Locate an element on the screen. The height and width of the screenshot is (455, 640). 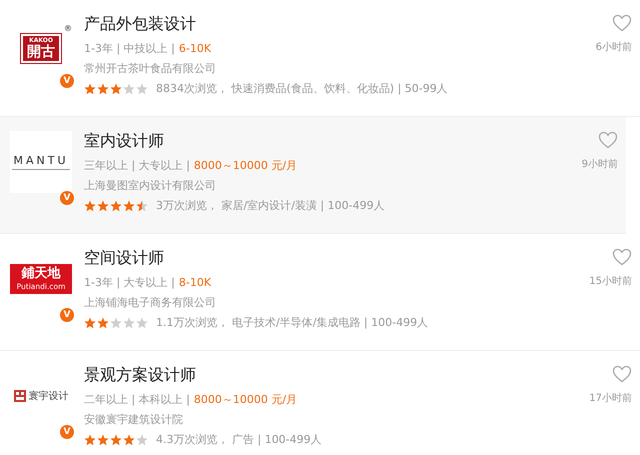
company-logo: 寰宇设计 is located at coordinates (41, 396).